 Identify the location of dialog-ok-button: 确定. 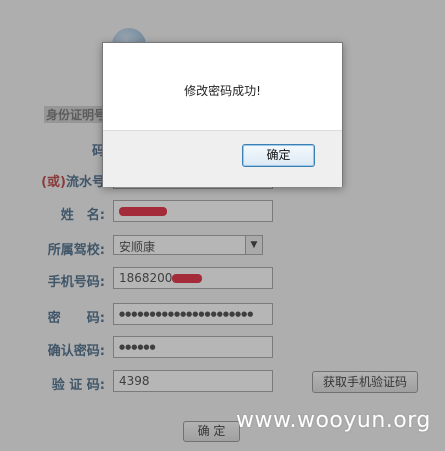
(278, 155).